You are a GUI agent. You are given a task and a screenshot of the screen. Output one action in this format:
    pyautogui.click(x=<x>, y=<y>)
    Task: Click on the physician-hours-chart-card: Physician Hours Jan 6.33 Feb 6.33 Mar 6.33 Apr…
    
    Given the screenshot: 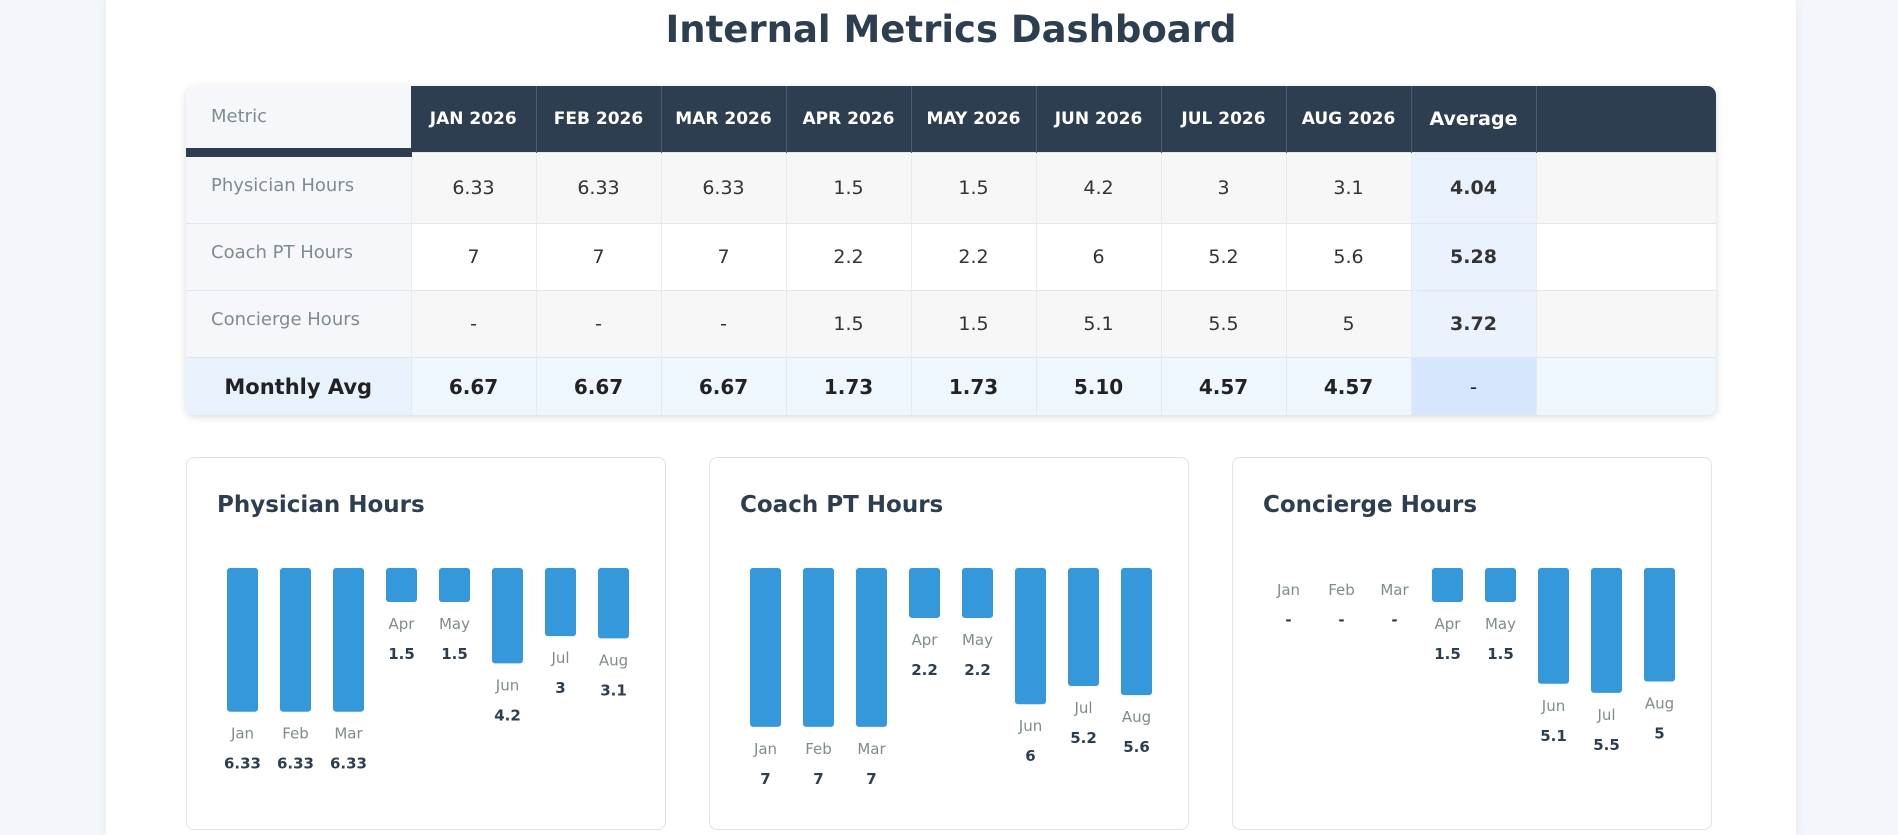 What is the action you would take?
    pyautogui.click(x=426, y=643)
    